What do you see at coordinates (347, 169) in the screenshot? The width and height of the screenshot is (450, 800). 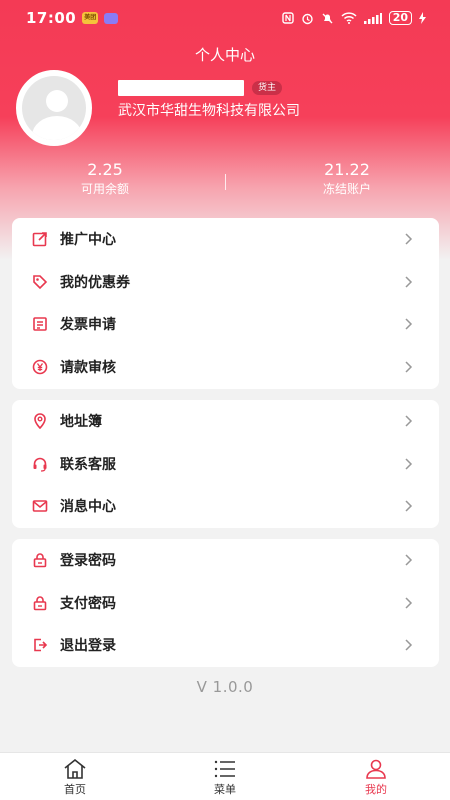 I see `frozen-account-value: 21.22` at bounding box center [347, 169].